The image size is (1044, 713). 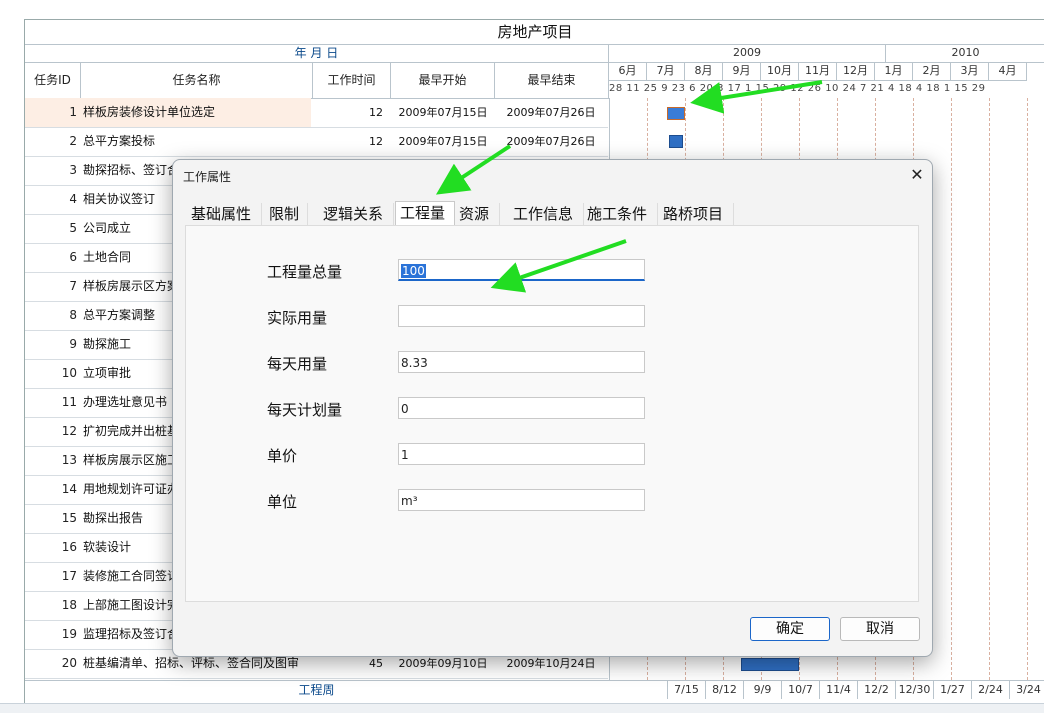 I want to click on column-header-duration: 工作时间, so click(x=352, y=80).